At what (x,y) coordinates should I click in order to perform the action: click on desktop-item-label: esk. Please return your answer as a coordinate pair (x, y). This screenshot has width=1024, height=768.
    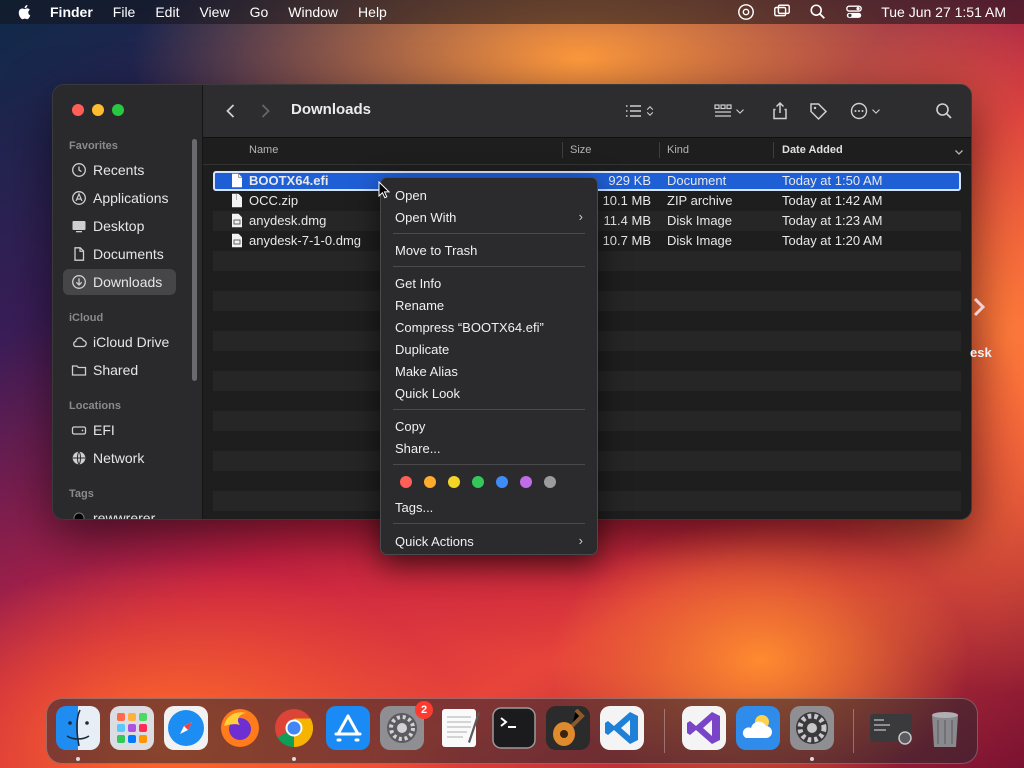
    Looking at the image, I should click on (981, 352).